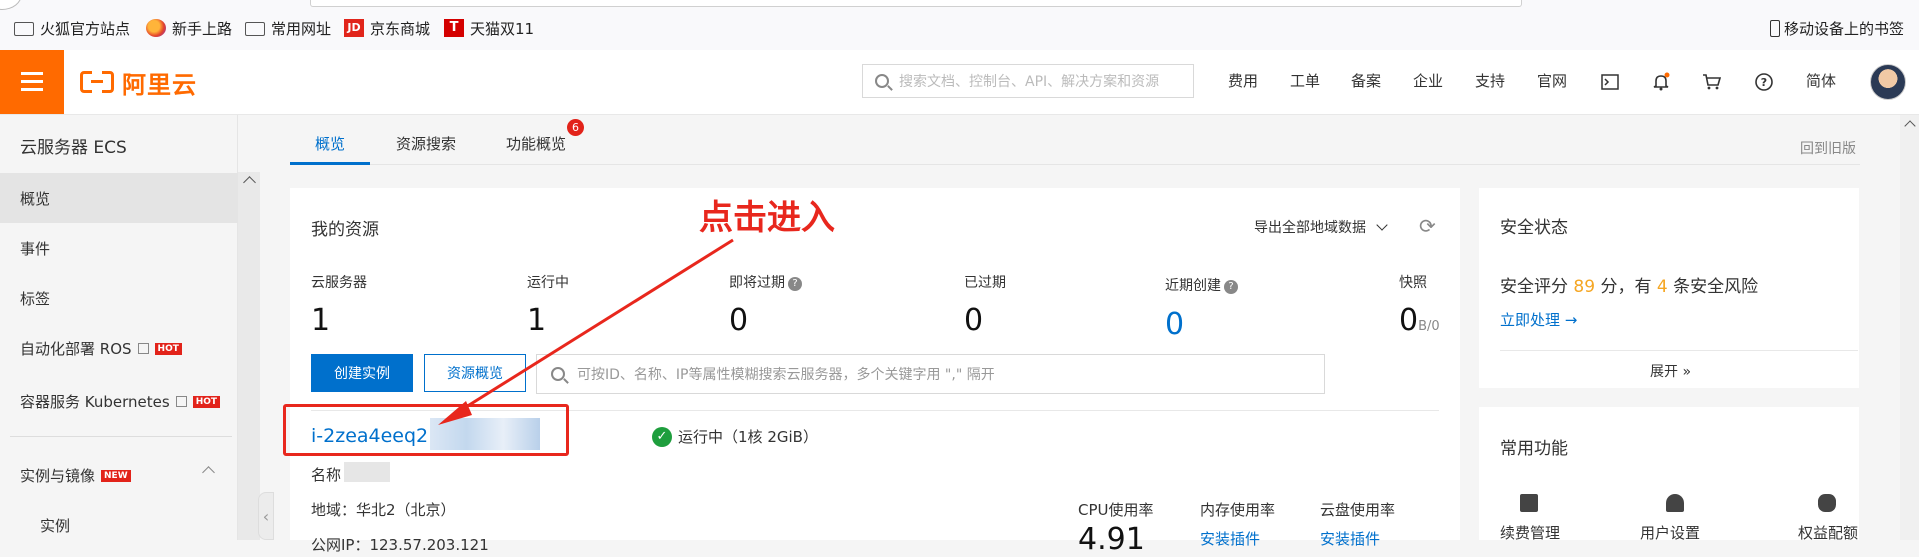  What do you see at coordinates (1350, 538) in the screenshot?
I see `disk-install-plugin-link: 安装插件` at bounding box center [1350, 538].